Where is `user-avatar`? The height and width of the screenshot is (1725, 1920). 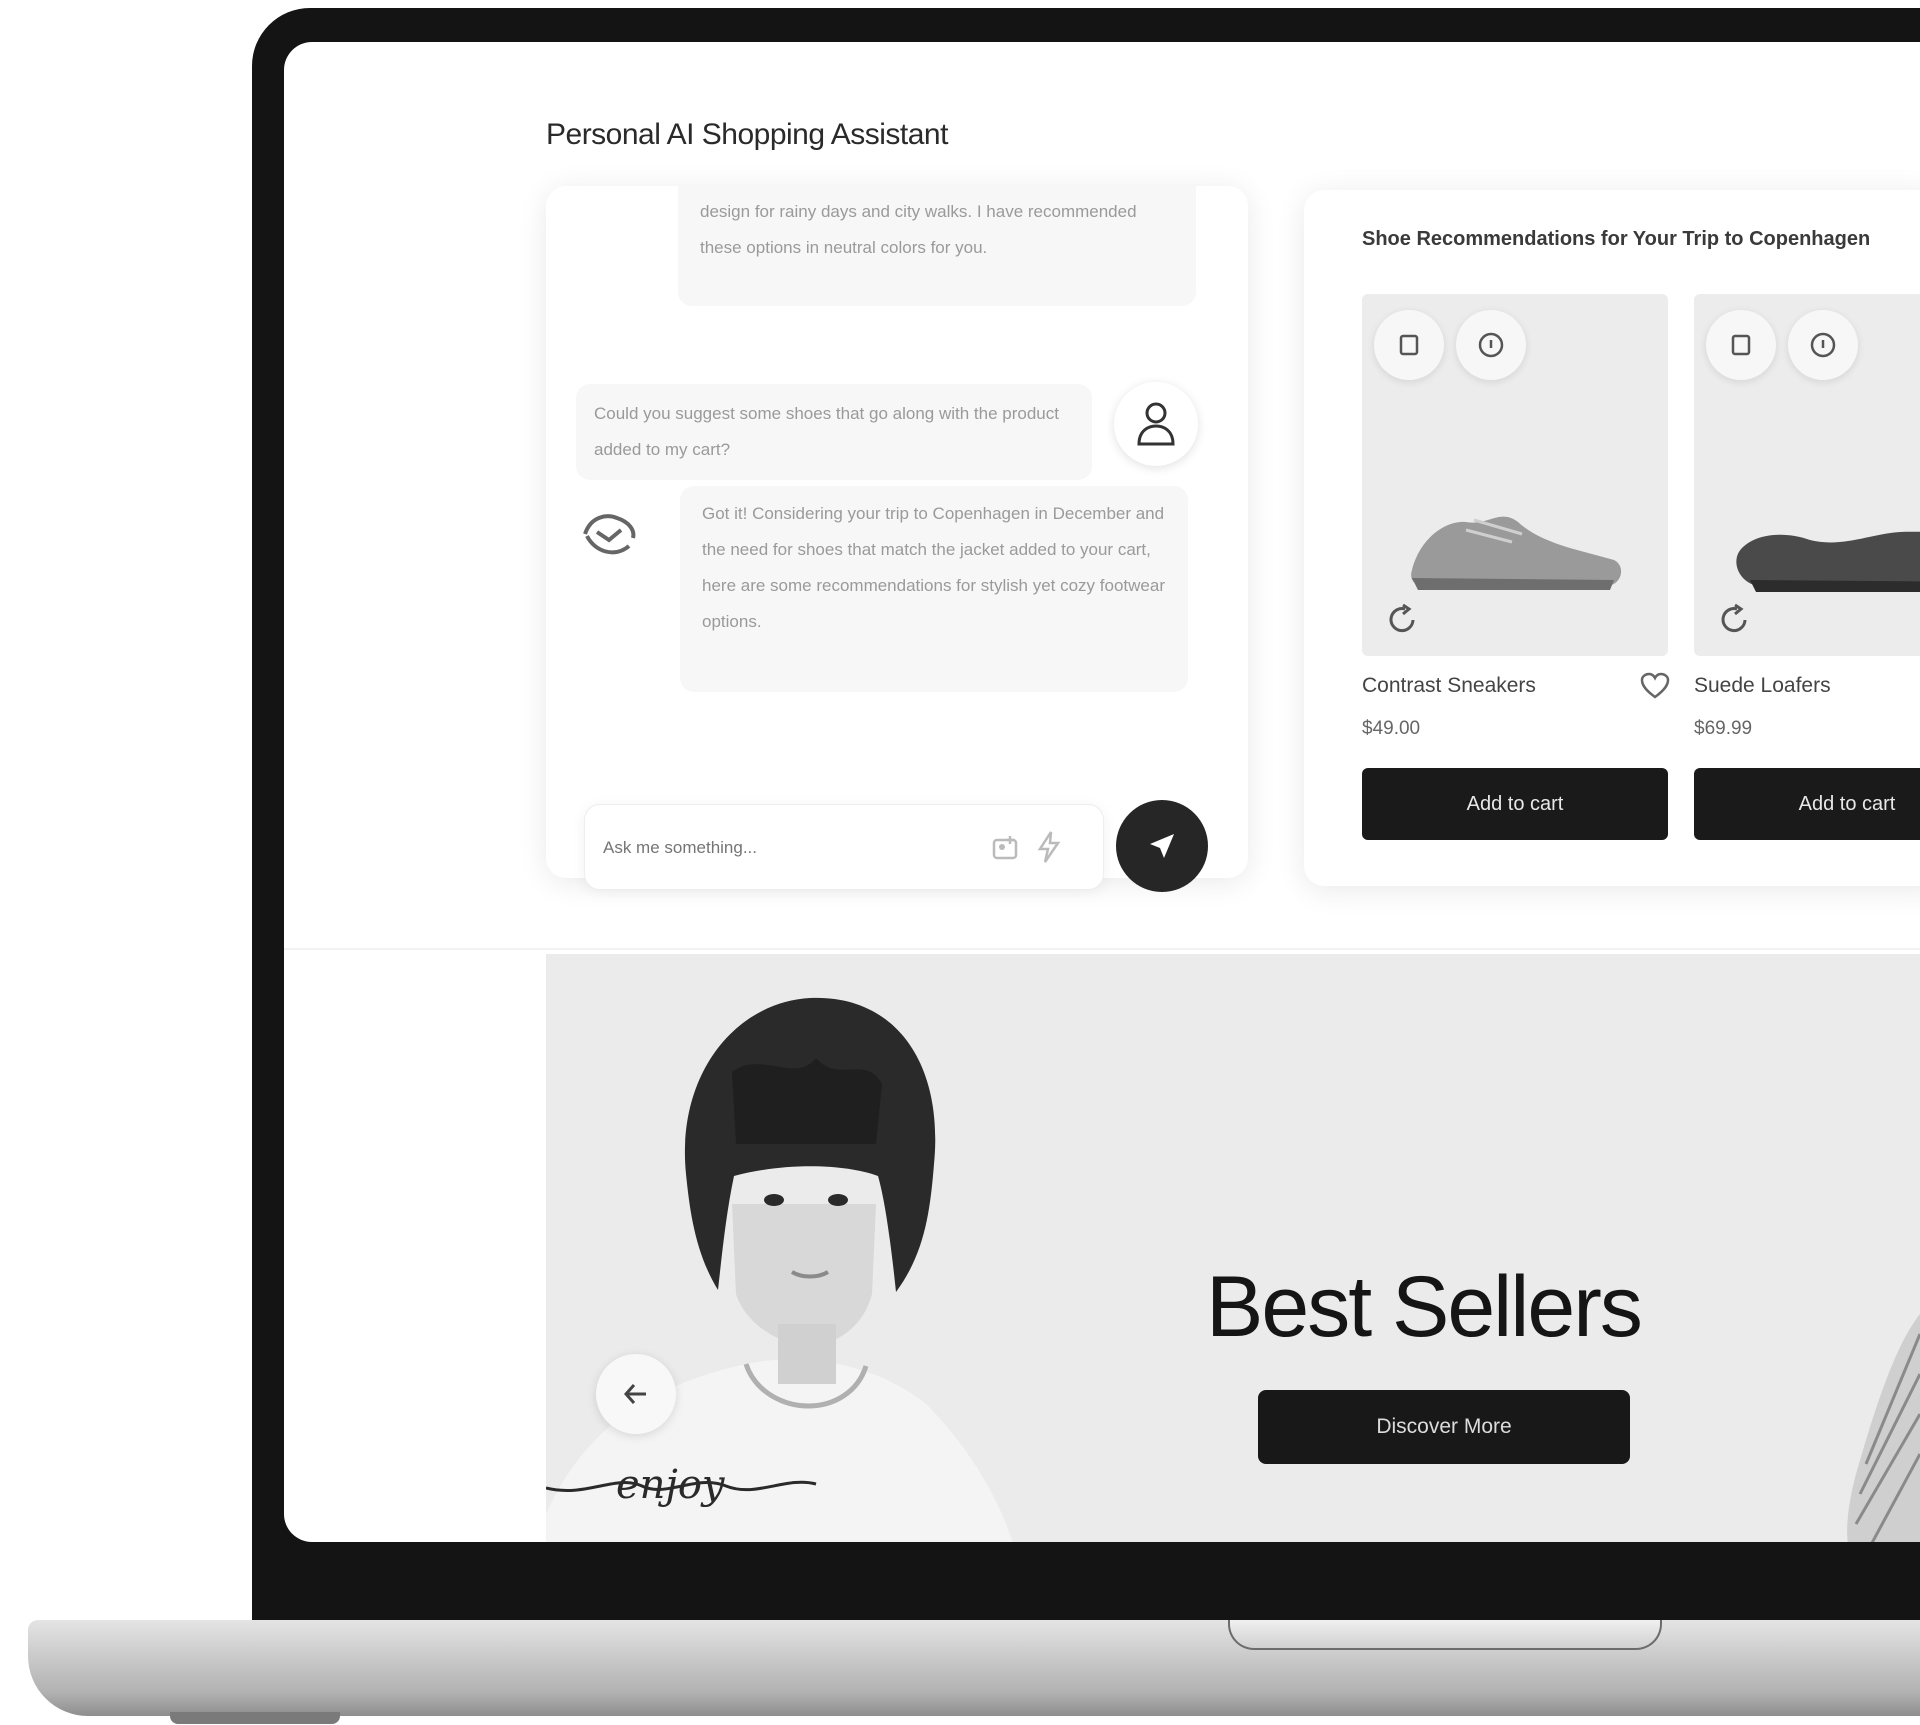 user-avatar is located at coordinates (1156, 424).